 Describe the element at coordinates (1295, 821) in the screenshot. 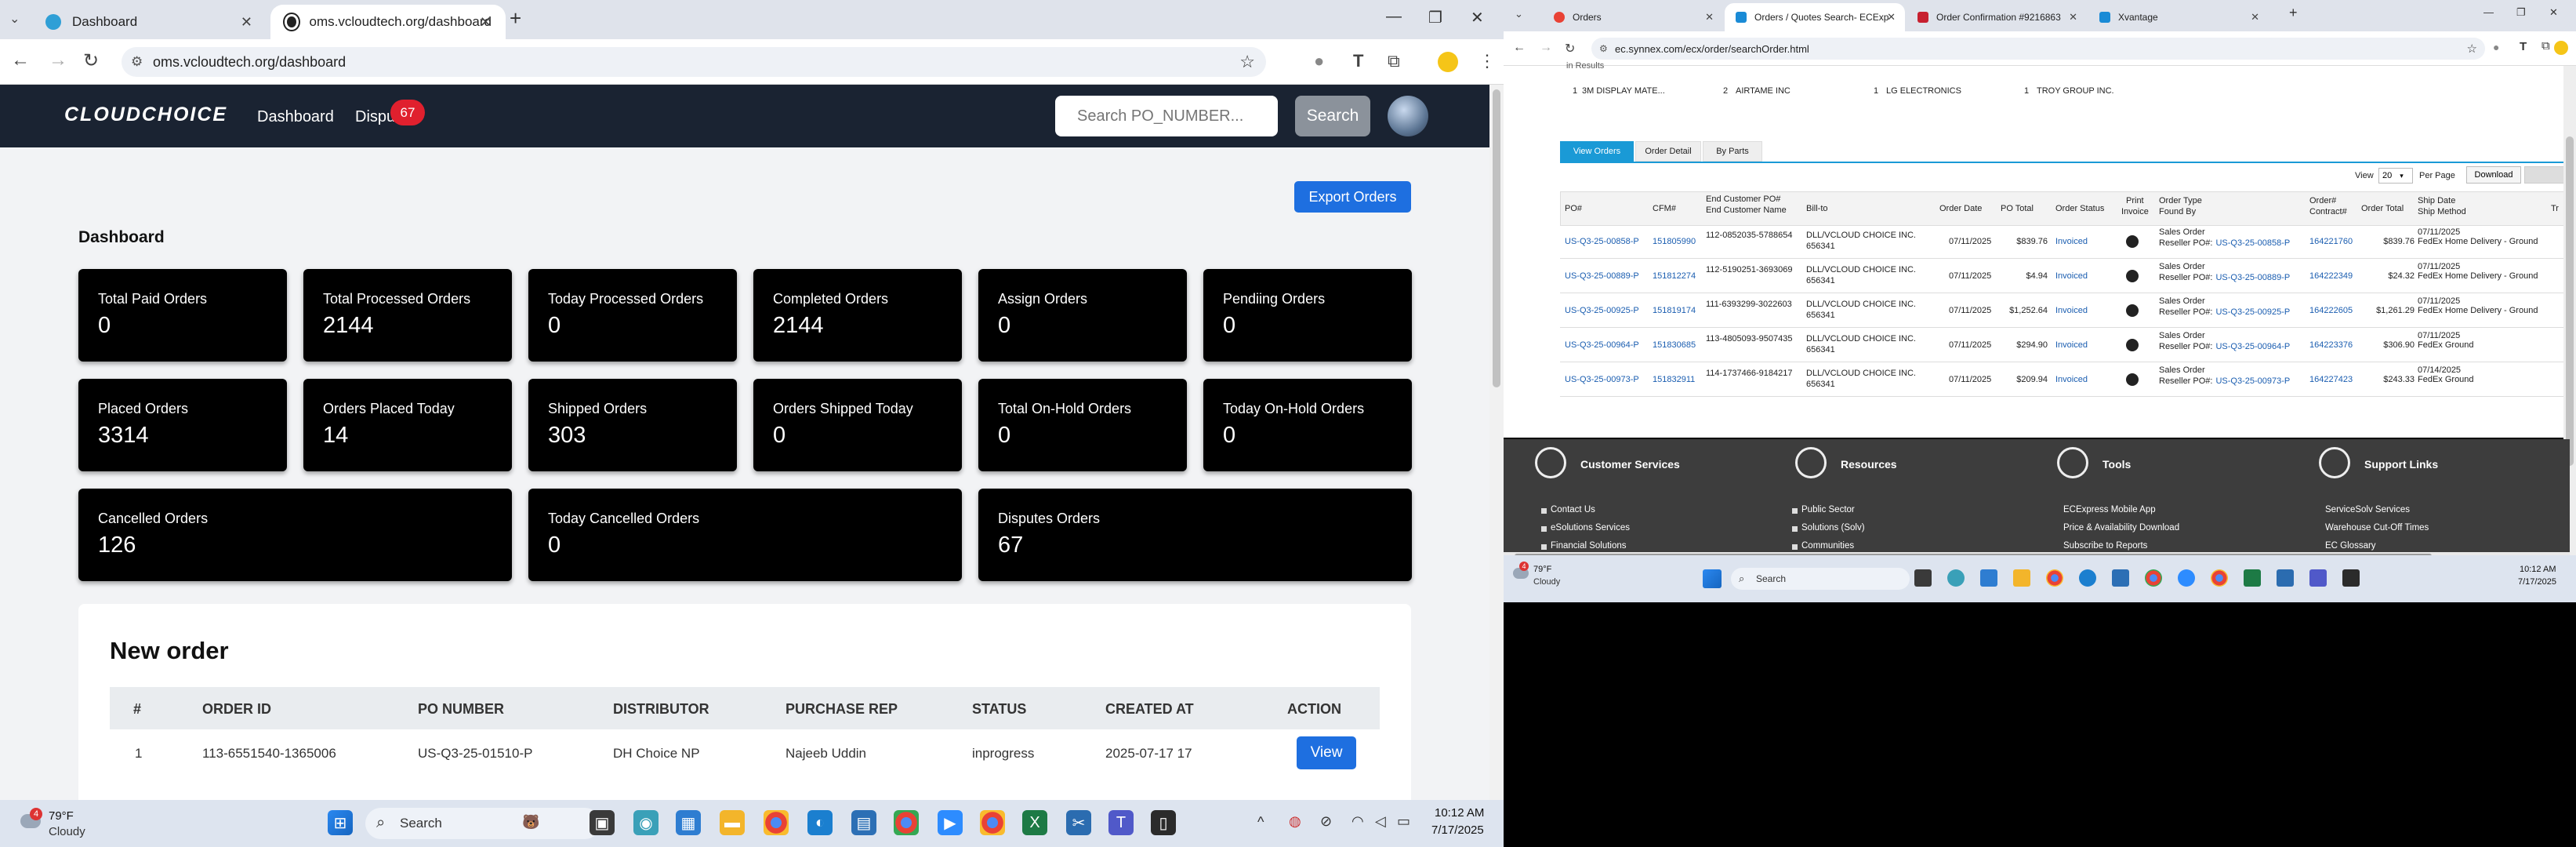

I see `security-icon: ◍` at that location.